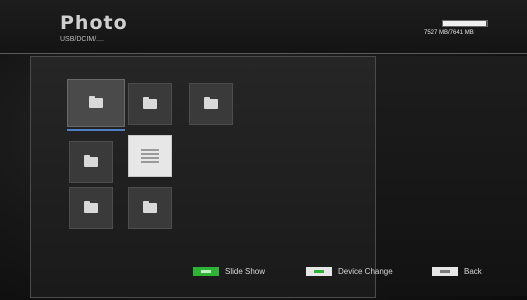  Describe the element at coordinates (449, 33) in the screenshot. I see `storage-usage-text: 7527 MB/7641 MB` at that location.